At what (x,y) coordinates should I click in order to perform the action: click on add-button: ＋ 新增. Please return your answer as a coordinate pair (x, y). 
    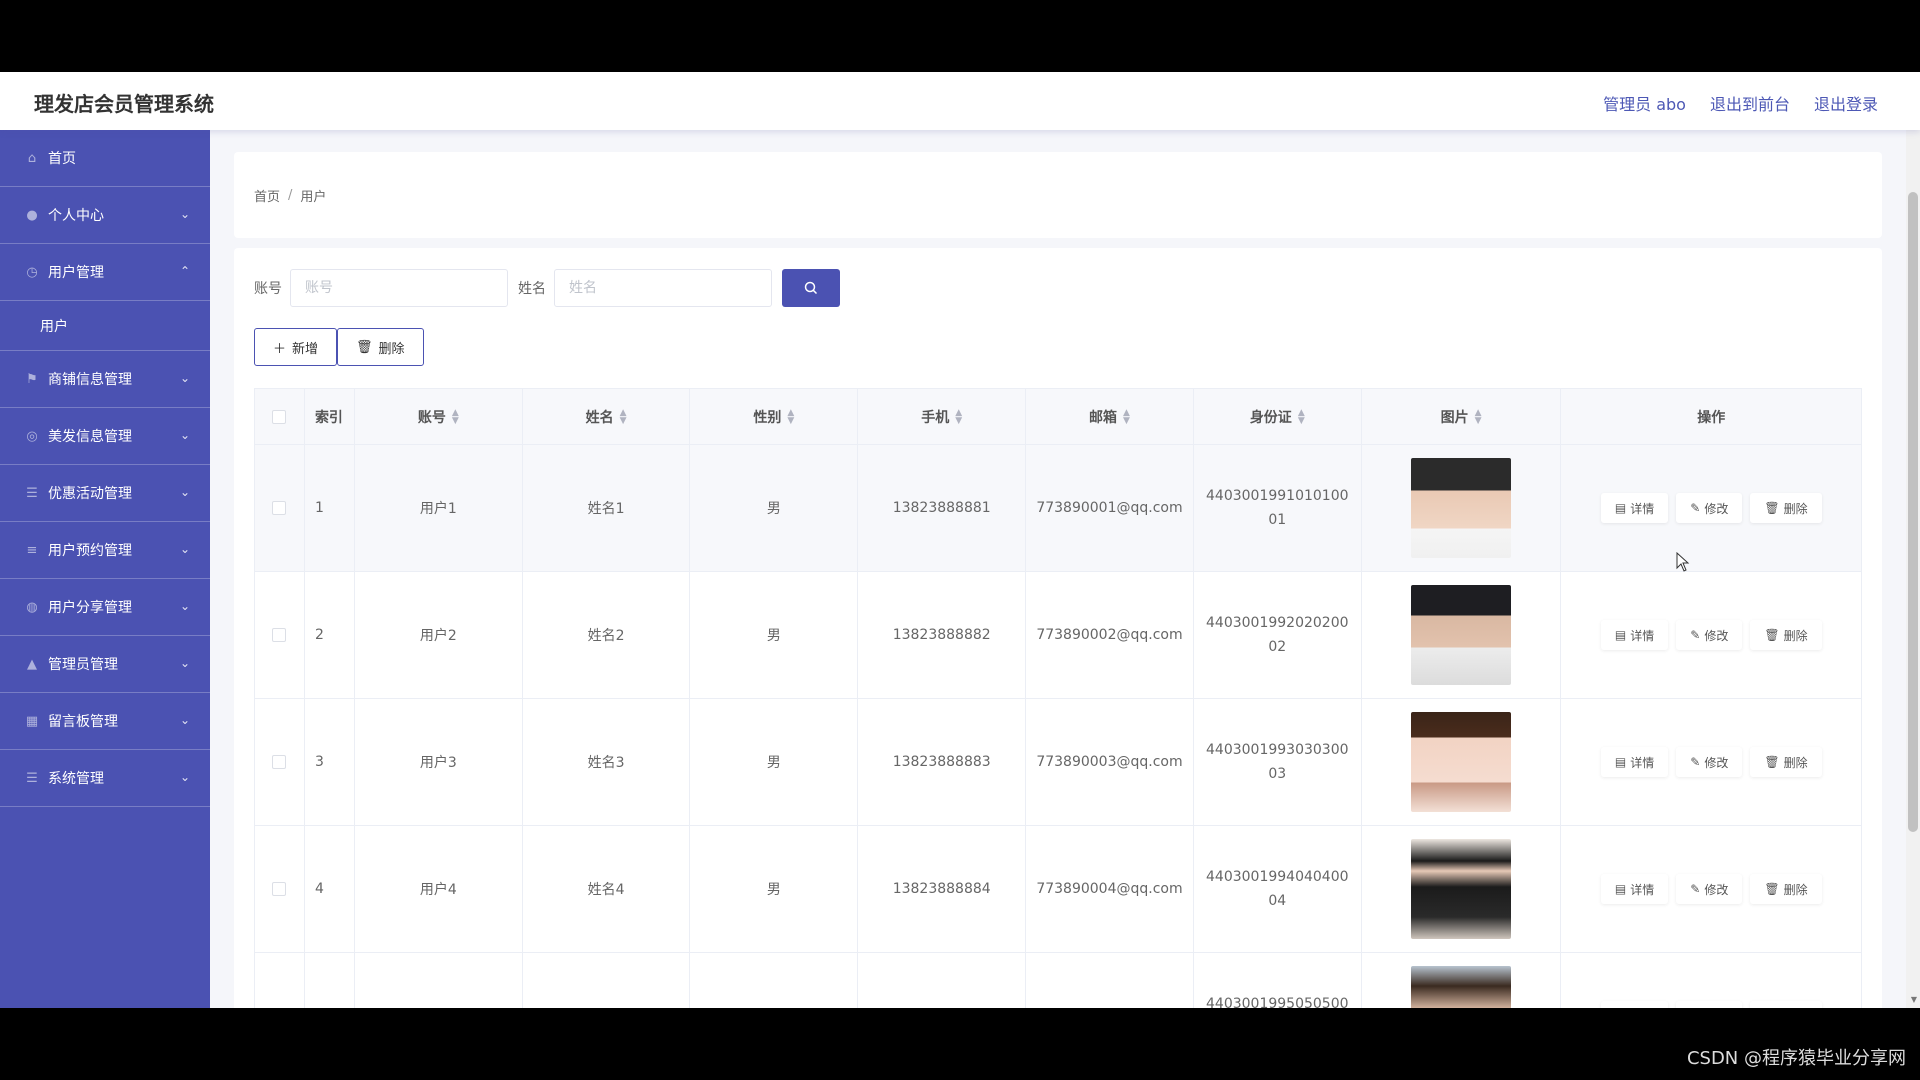
    Looking at the image, I should click on (296, 347).